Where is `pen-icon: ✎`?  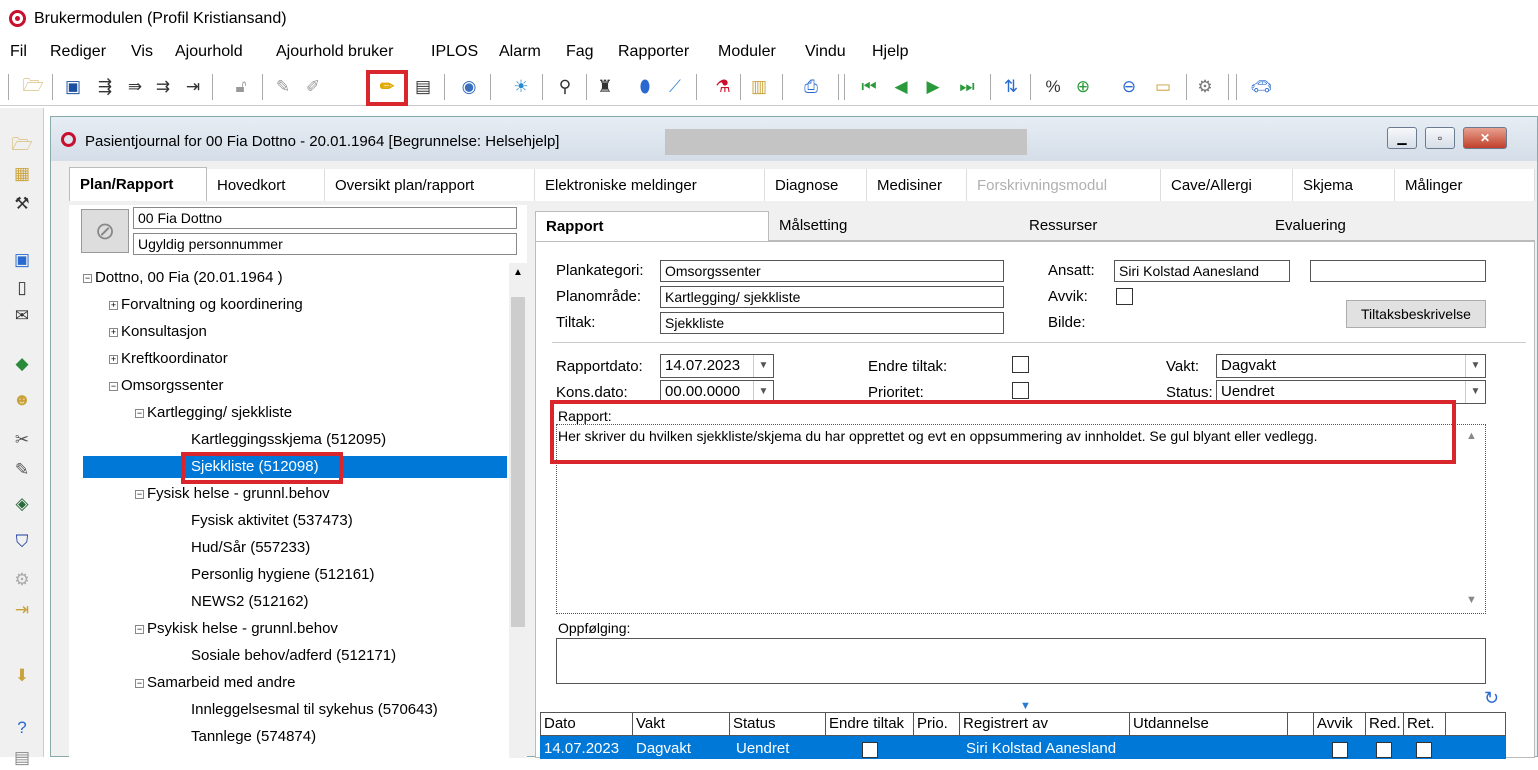 pen-icon: ✎ is located at coordinates (283, 87).